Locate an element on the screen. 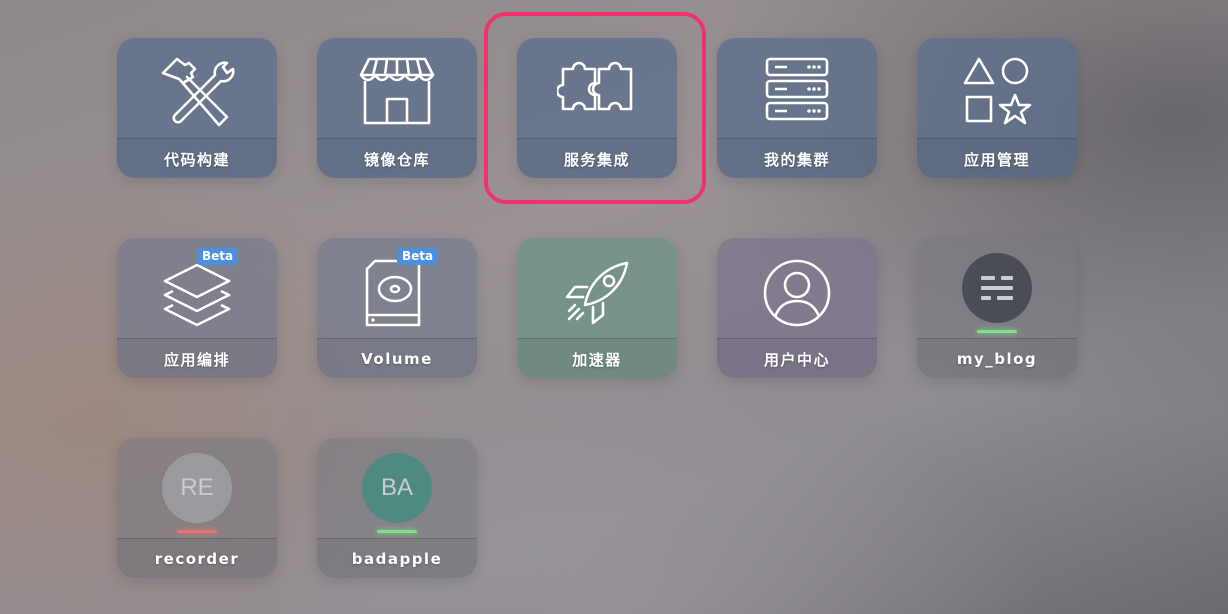  app-tile-volume: Beta Volume is located at coordinates (397, 308).